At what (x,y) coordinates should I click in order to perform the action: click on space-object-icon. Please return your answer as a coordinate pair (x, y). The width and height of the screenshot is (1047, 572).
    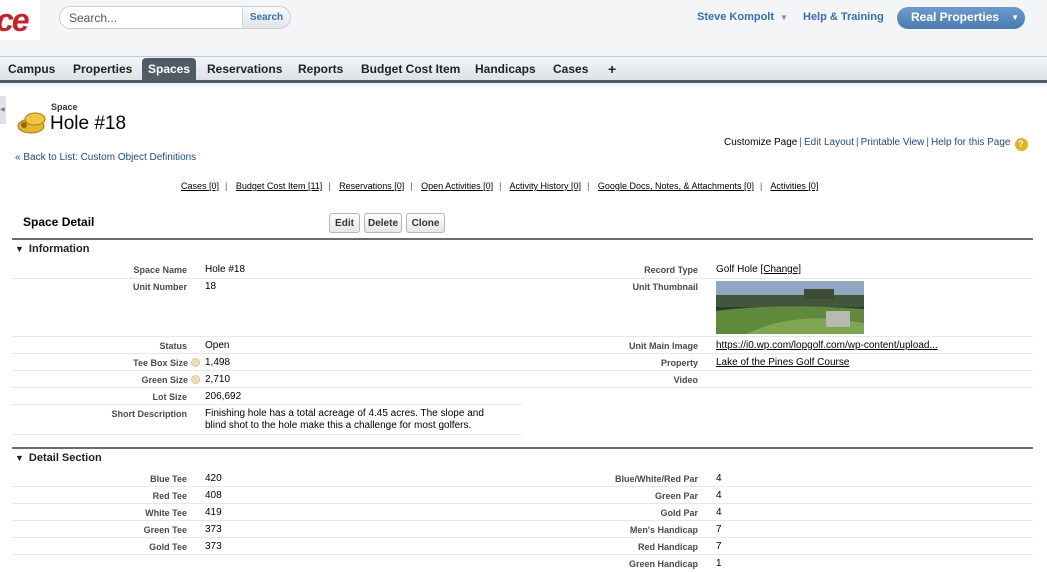
    Looking at the image, I should click on (31, 123).